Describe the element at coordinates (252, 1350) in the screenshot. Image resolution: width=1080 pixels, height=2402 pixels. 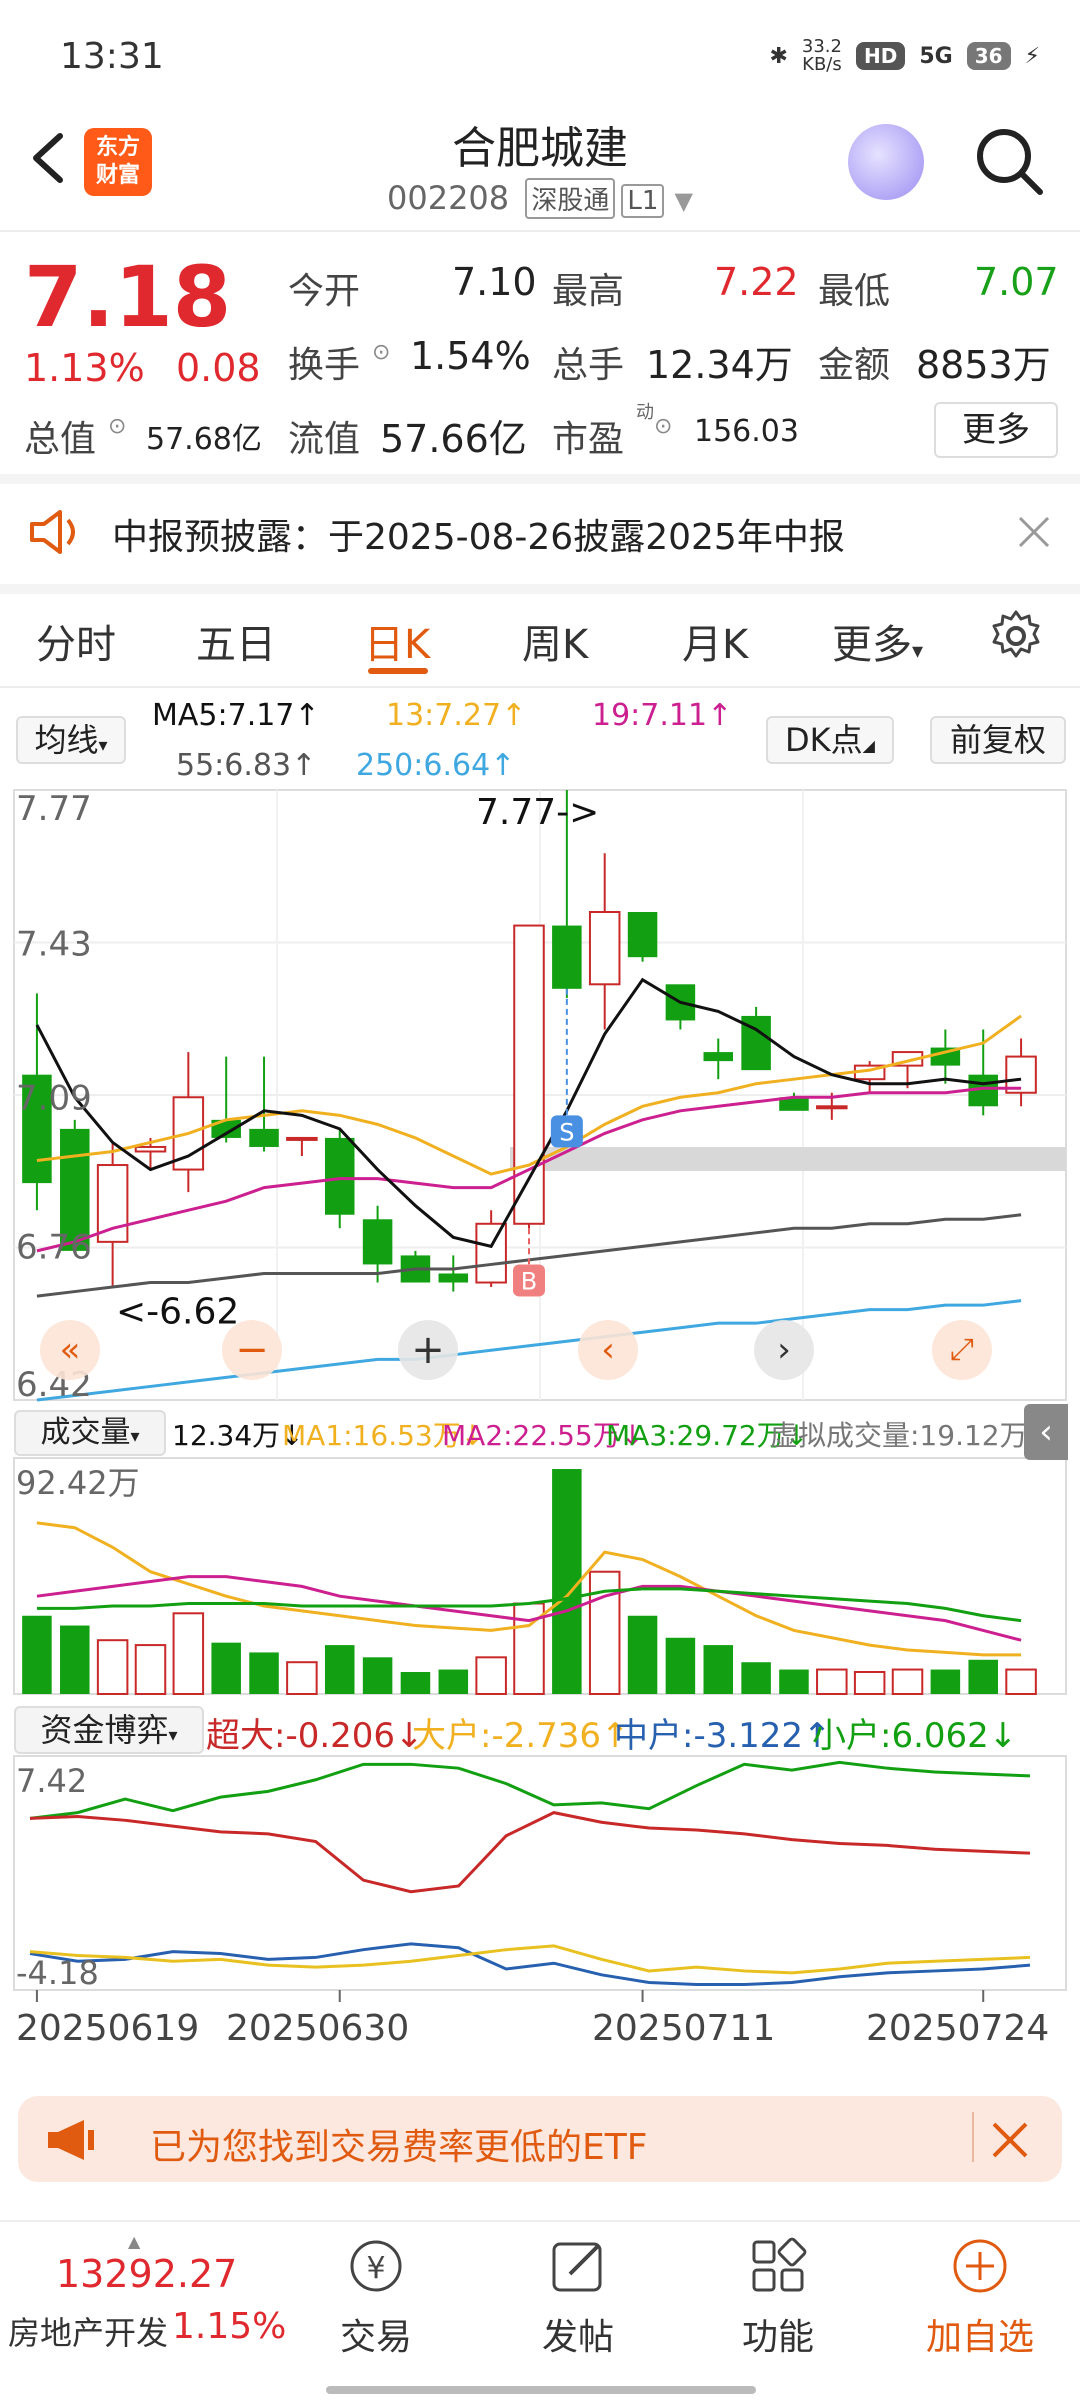
I see `zoom-out-icon: −` at that location.